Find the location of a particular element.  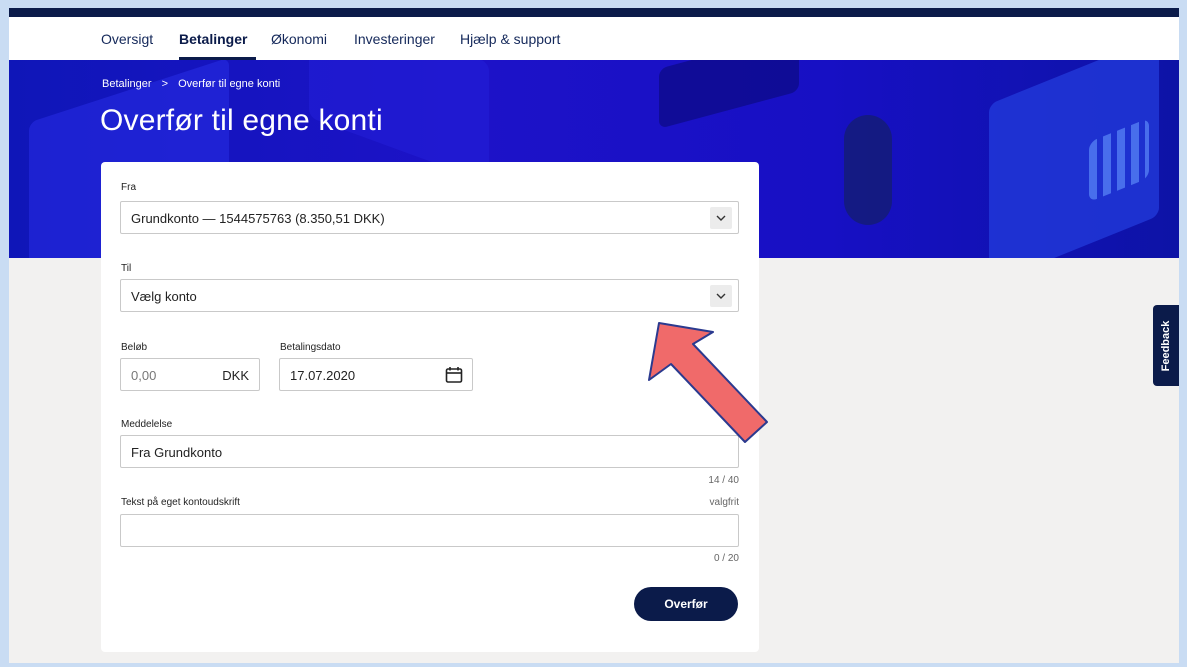

hero-illustration-coins is located at coordinates (868, 170).